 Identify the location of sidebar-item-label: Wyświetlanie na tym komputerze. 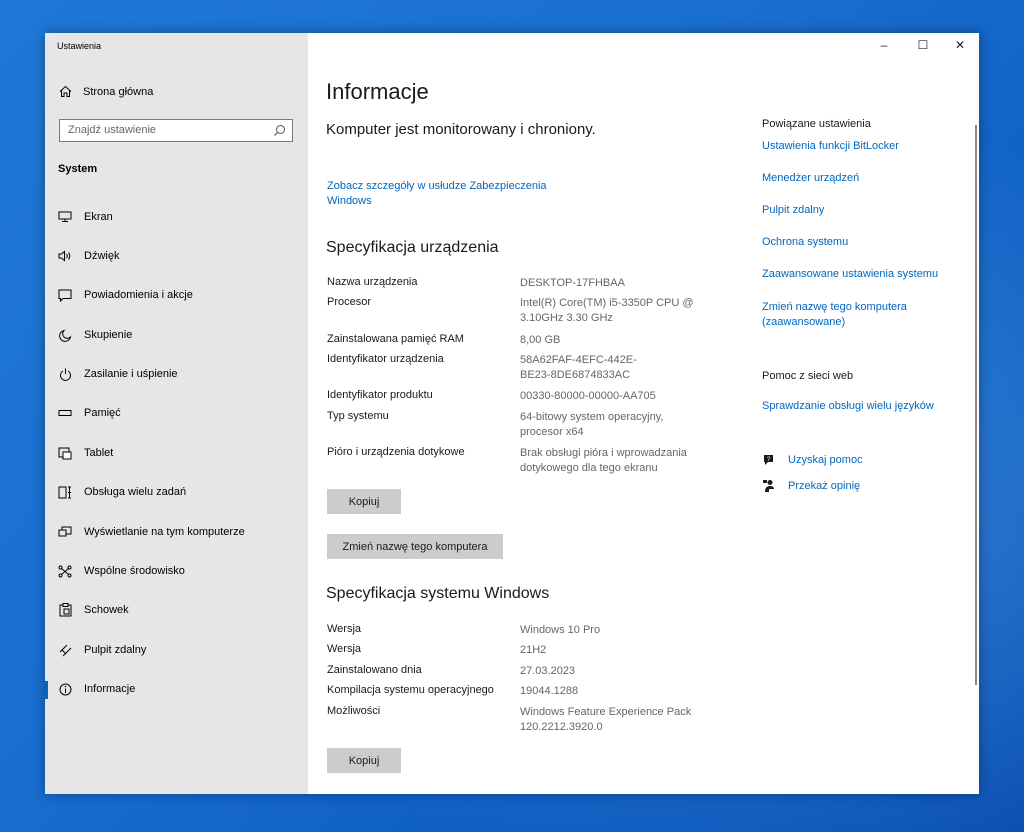
(164, 532).